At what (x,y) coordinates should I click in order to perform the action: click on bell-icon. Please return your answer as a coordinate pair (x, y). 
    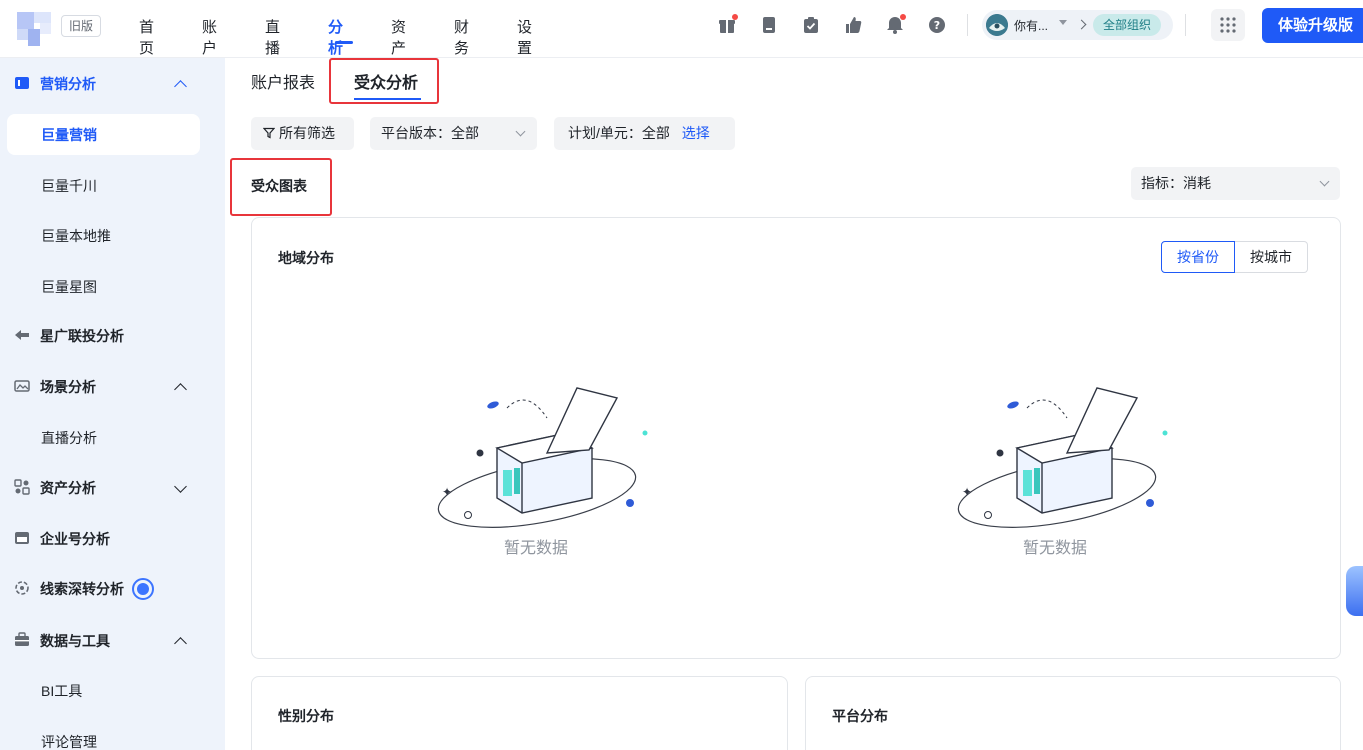
    Looking at the image, I should click on (896, 24).